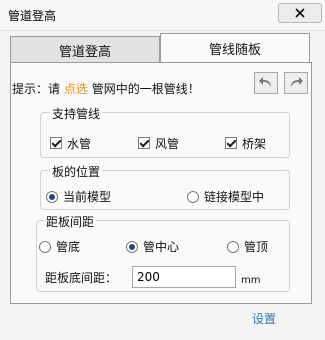 This screenshot has height=340, width=325. Describe the element at coordinates (132, 247) in the screenshot. I see `pipe-center-radio` at that location.